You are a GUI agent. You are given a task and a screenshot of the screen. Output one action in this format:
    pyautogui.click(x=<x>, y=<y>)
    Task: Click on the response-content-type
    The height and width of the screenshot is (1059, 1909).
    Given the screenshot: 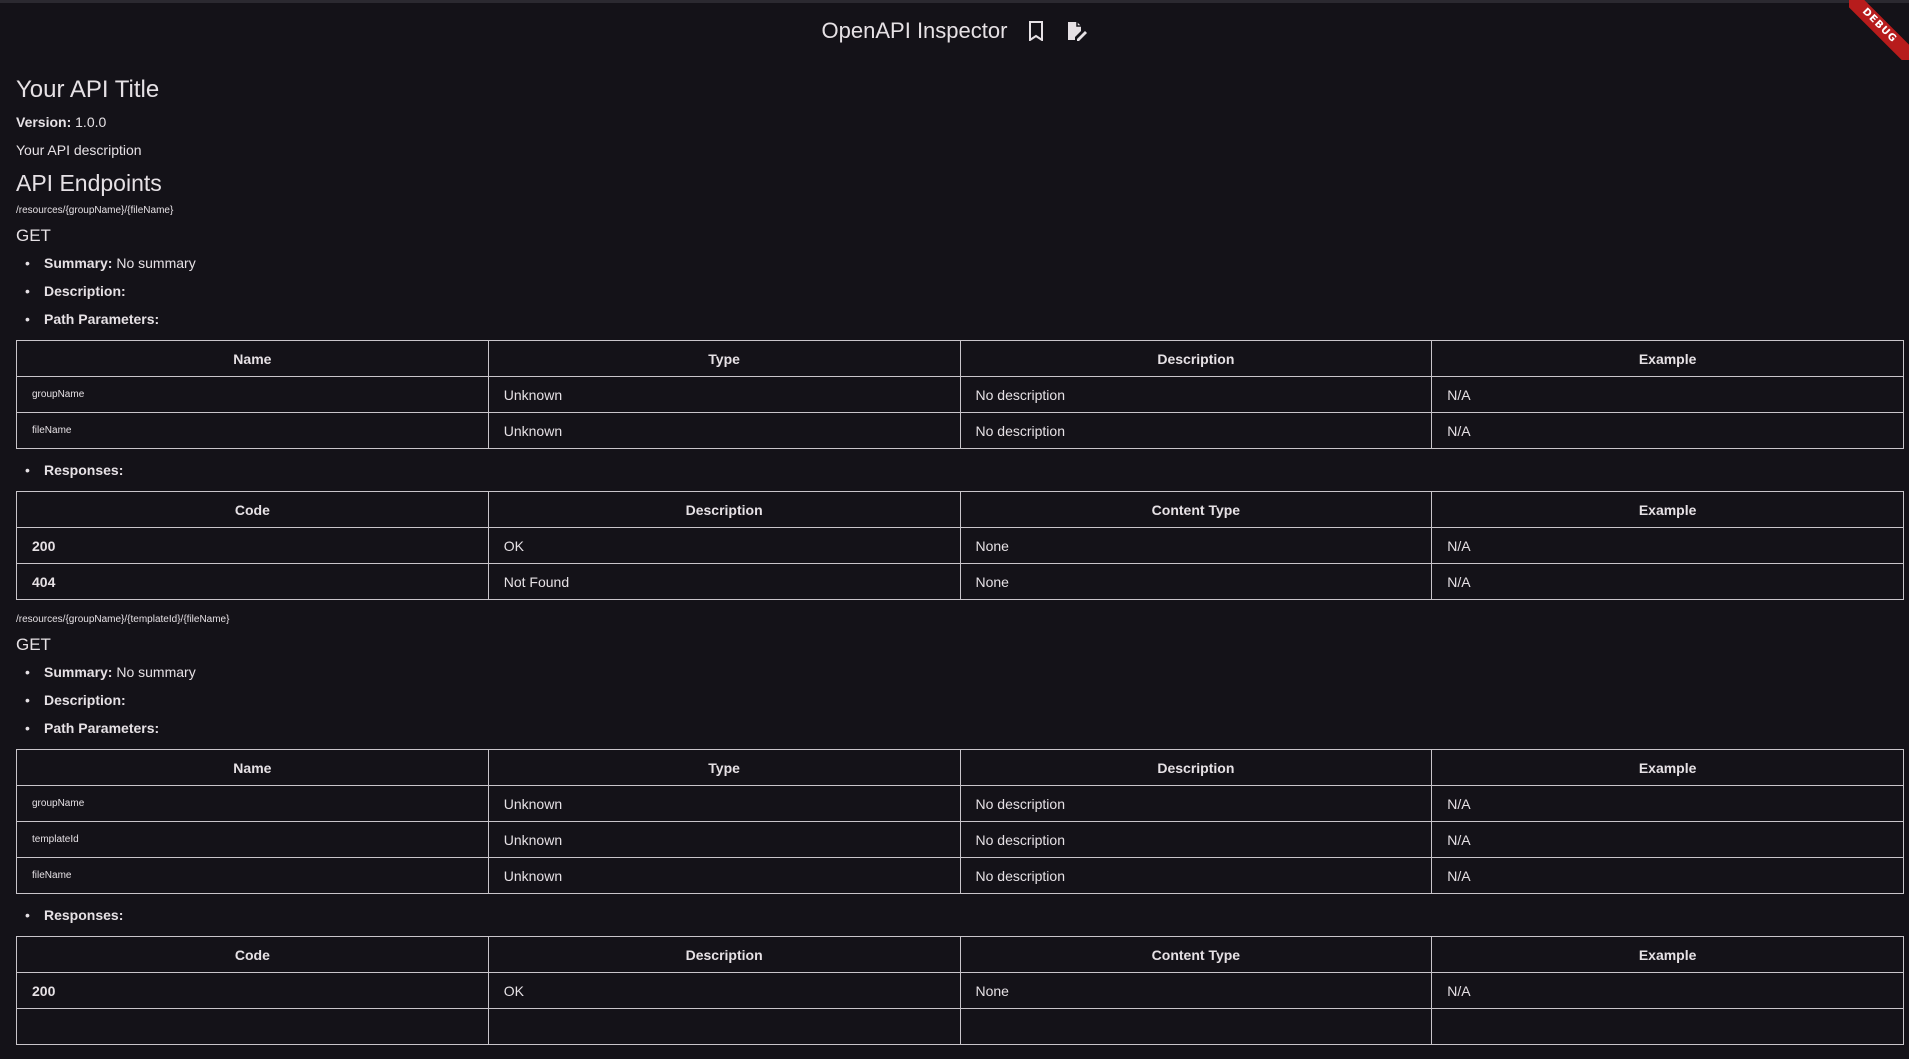 What is the action you would take?
    pyautogui.click(x=1196, y=1026)
    